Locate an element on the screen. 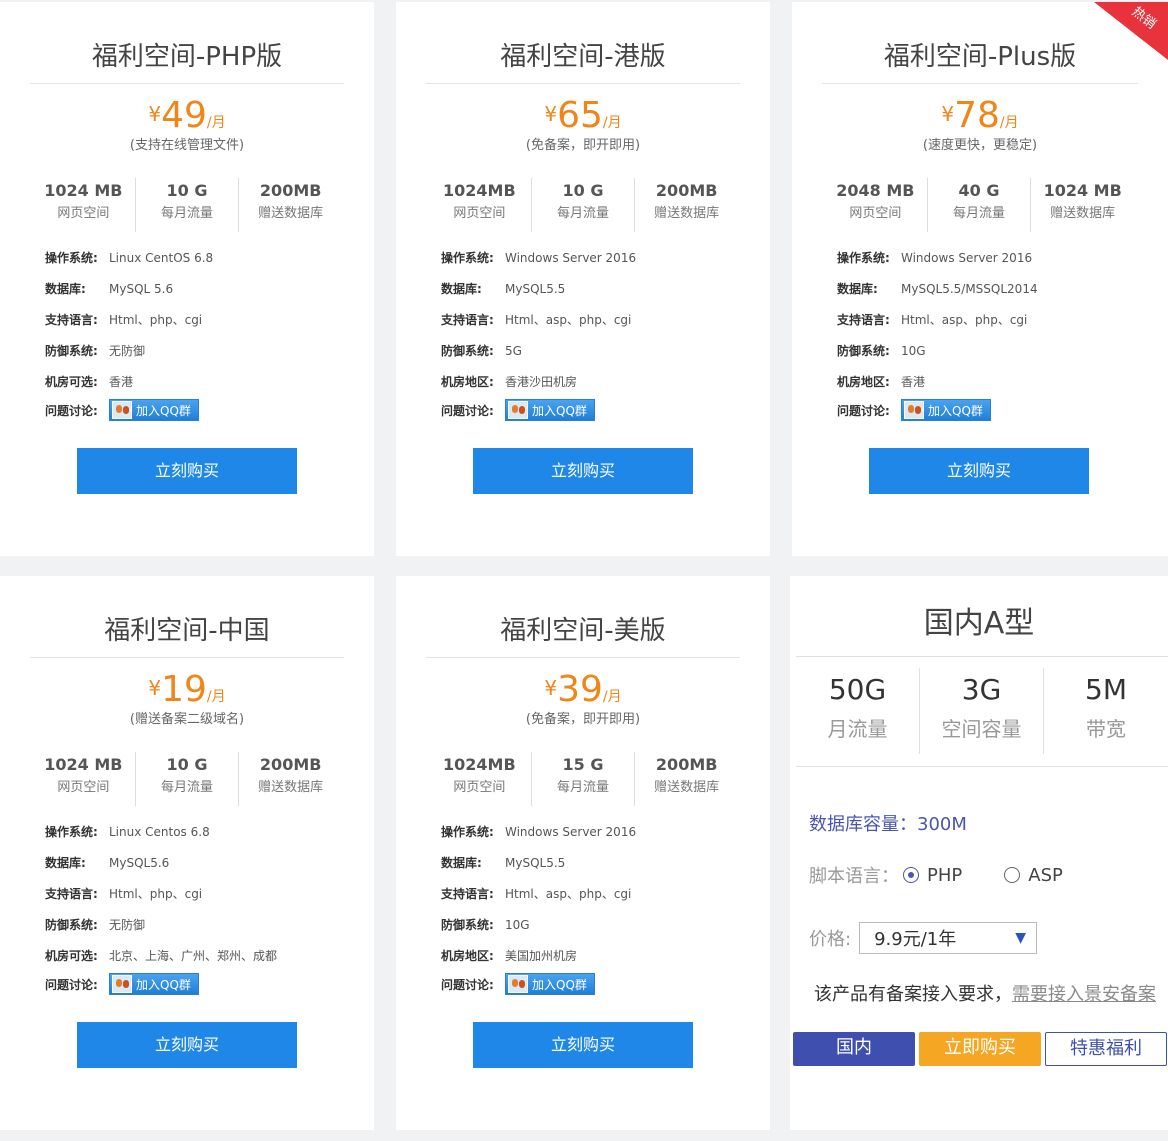 This screenshot has height=1141, width=1168. row-value: 美国加州机房 is located at coordinates (541, 956).